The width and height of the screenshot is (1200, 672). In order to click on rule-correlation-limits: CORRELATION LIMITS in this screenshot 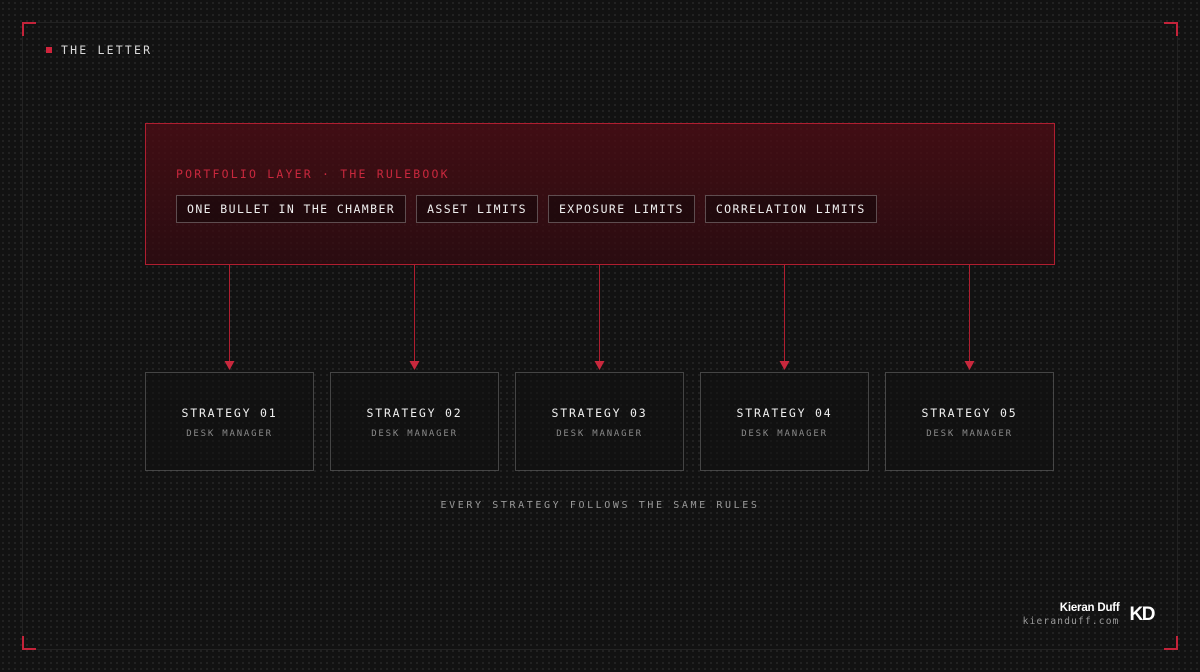, I will do `click(790, 209)`.